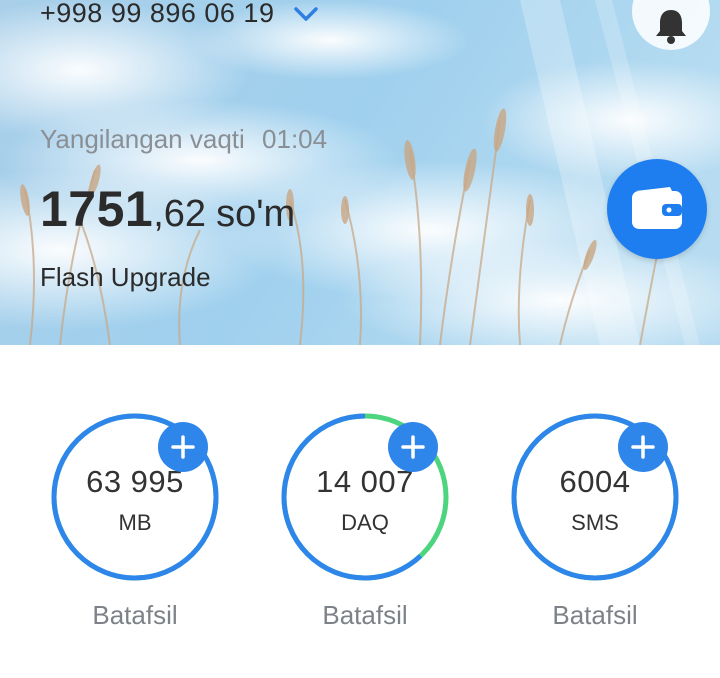 Image resolution: width=720 pixels, height=678 pixels. I want to click on add-internet-button, so click(183, 447).